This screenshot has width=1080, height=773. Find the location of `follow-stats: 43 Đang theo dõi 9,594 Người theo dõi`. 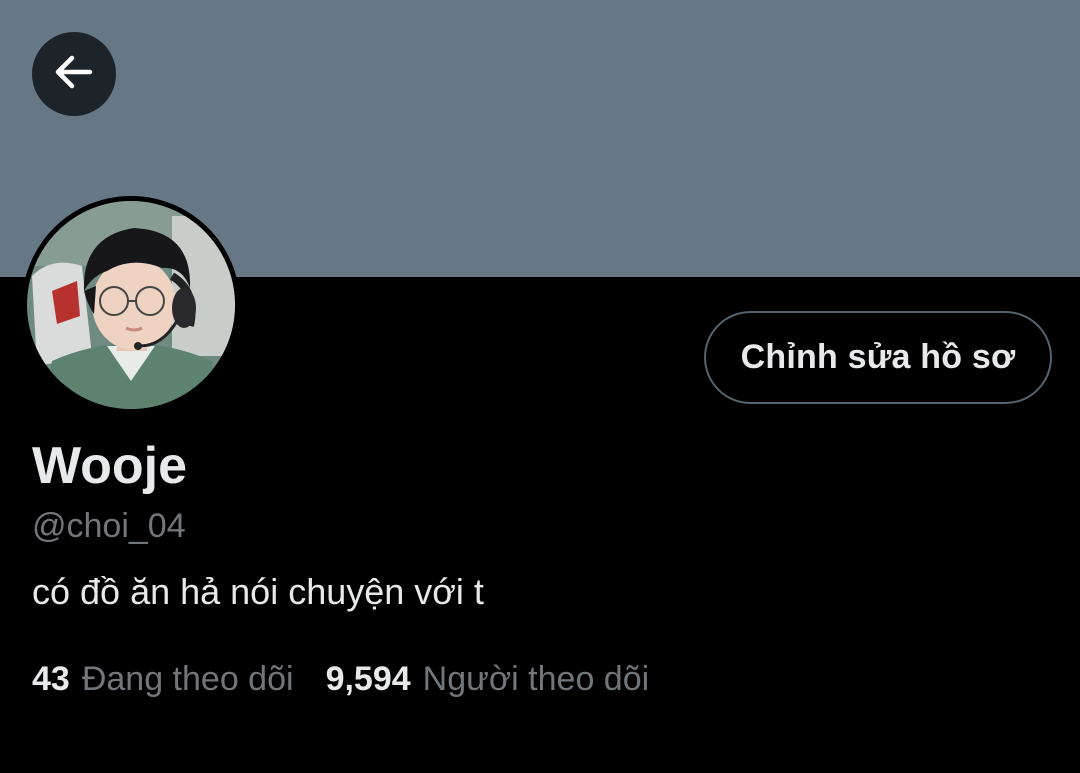

follow-stats: 43 Đang theo dõi 9,594 Người theo dõi is located at coordinates (340, 679).